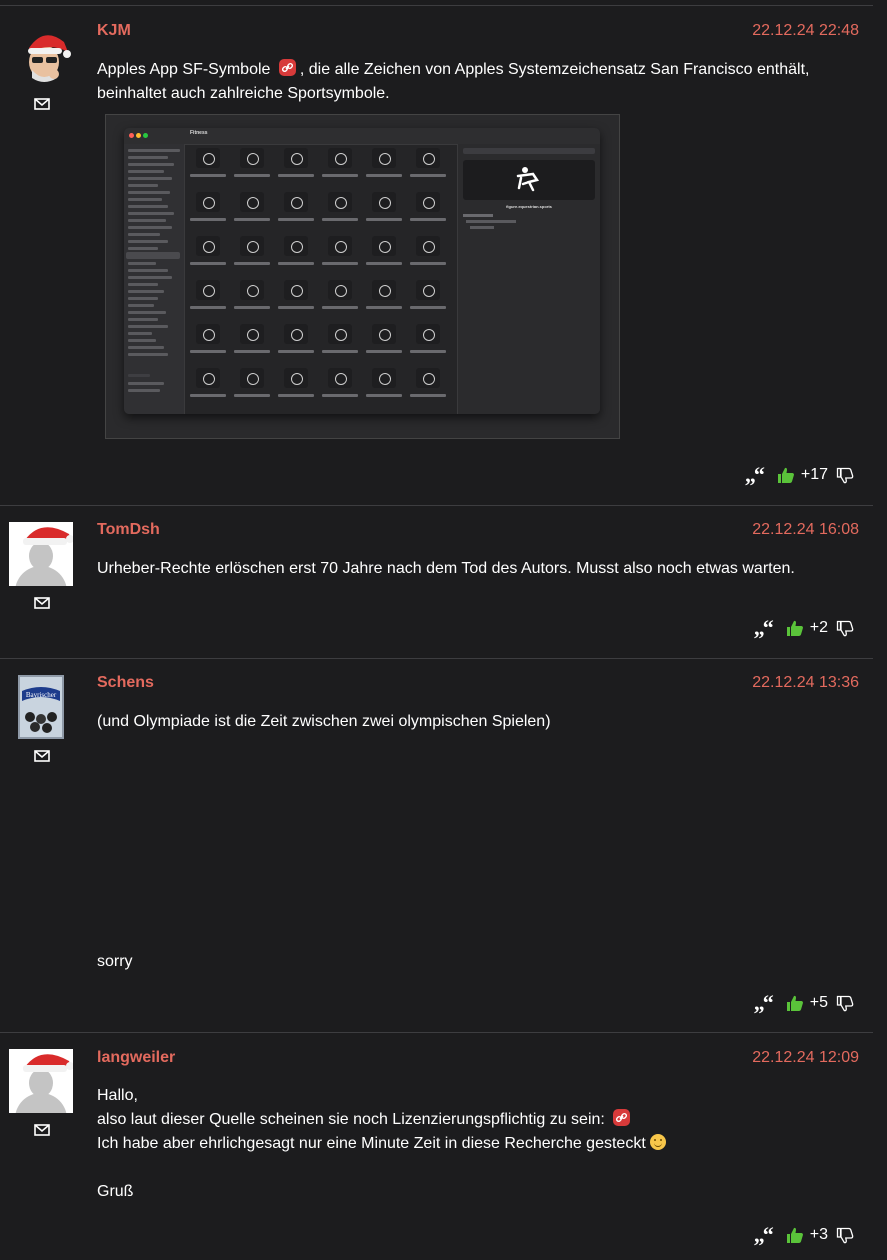 This screenshot has height=1260, width=887. What do you see at coordinates (362, 271) in the screenshot?
I see `sf-symbols-window: Fitness figure.equestrian.sports` at bounding box center [362, 271].